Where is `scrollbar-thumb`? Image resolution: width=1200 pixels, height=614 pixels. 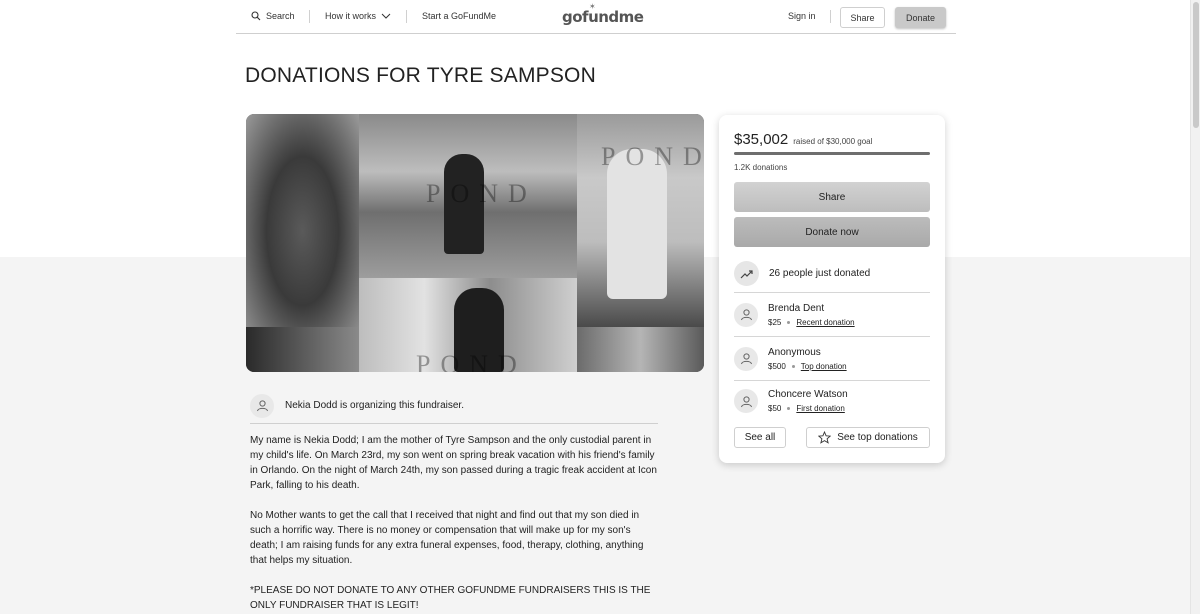 scrollbar-thumb is located at coordinates (1196, 65).